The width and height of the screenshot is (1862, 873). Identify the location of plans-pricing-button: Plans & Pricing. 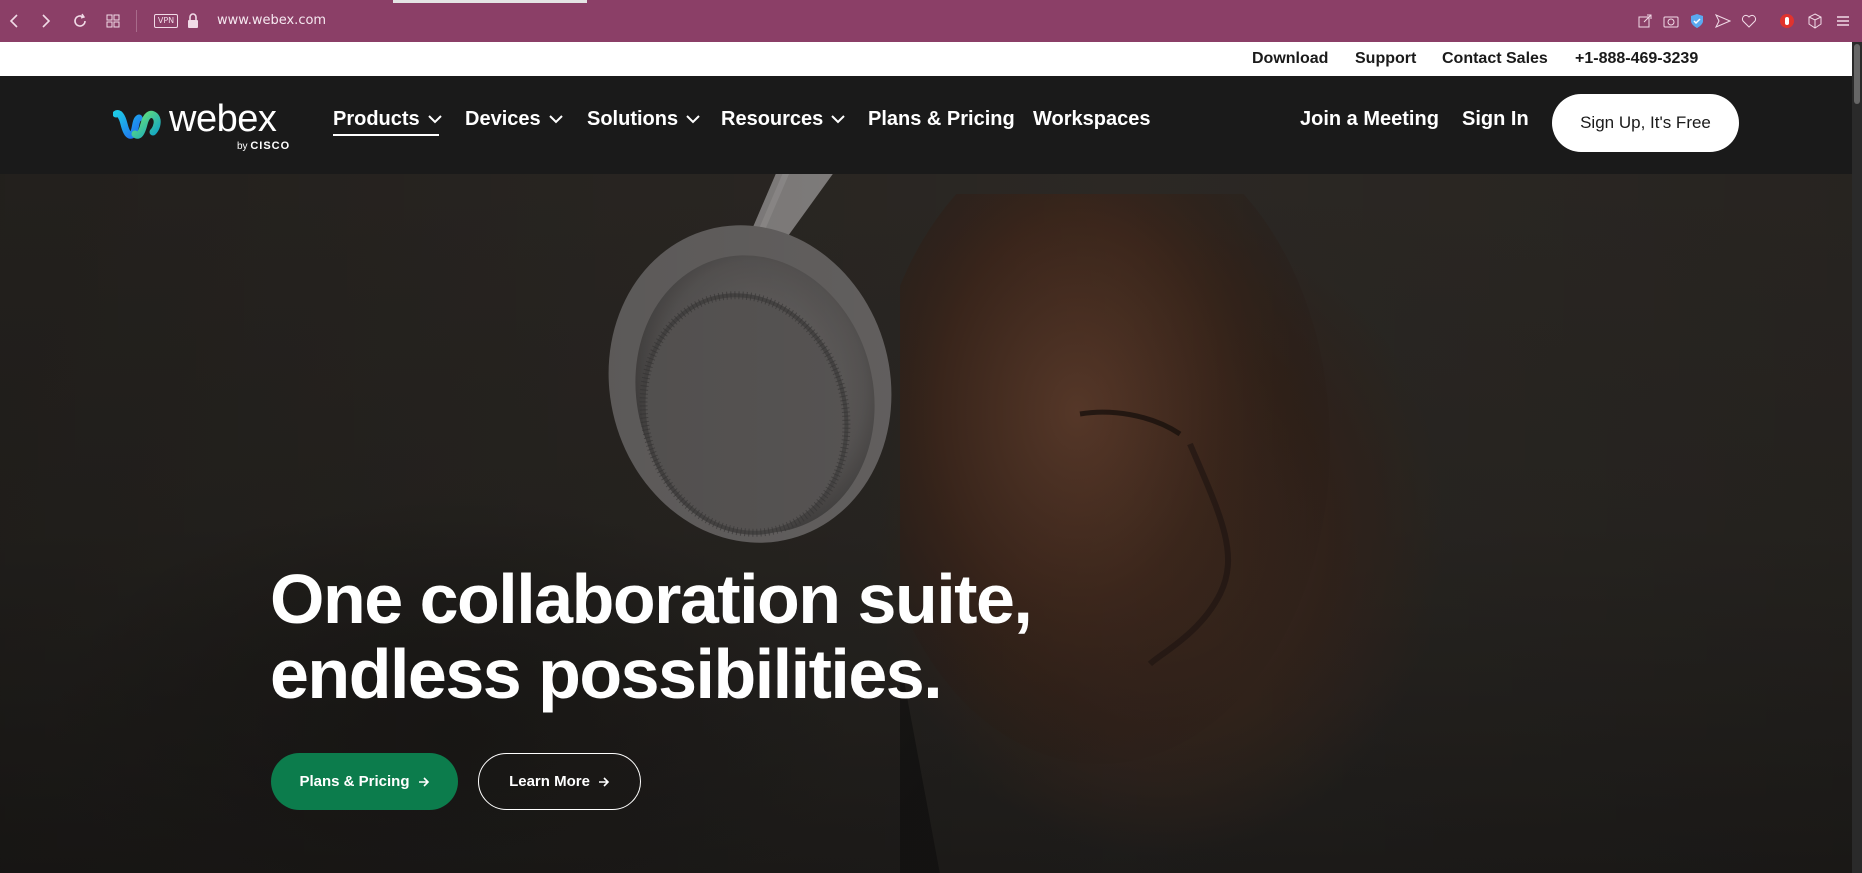
(364, 781).